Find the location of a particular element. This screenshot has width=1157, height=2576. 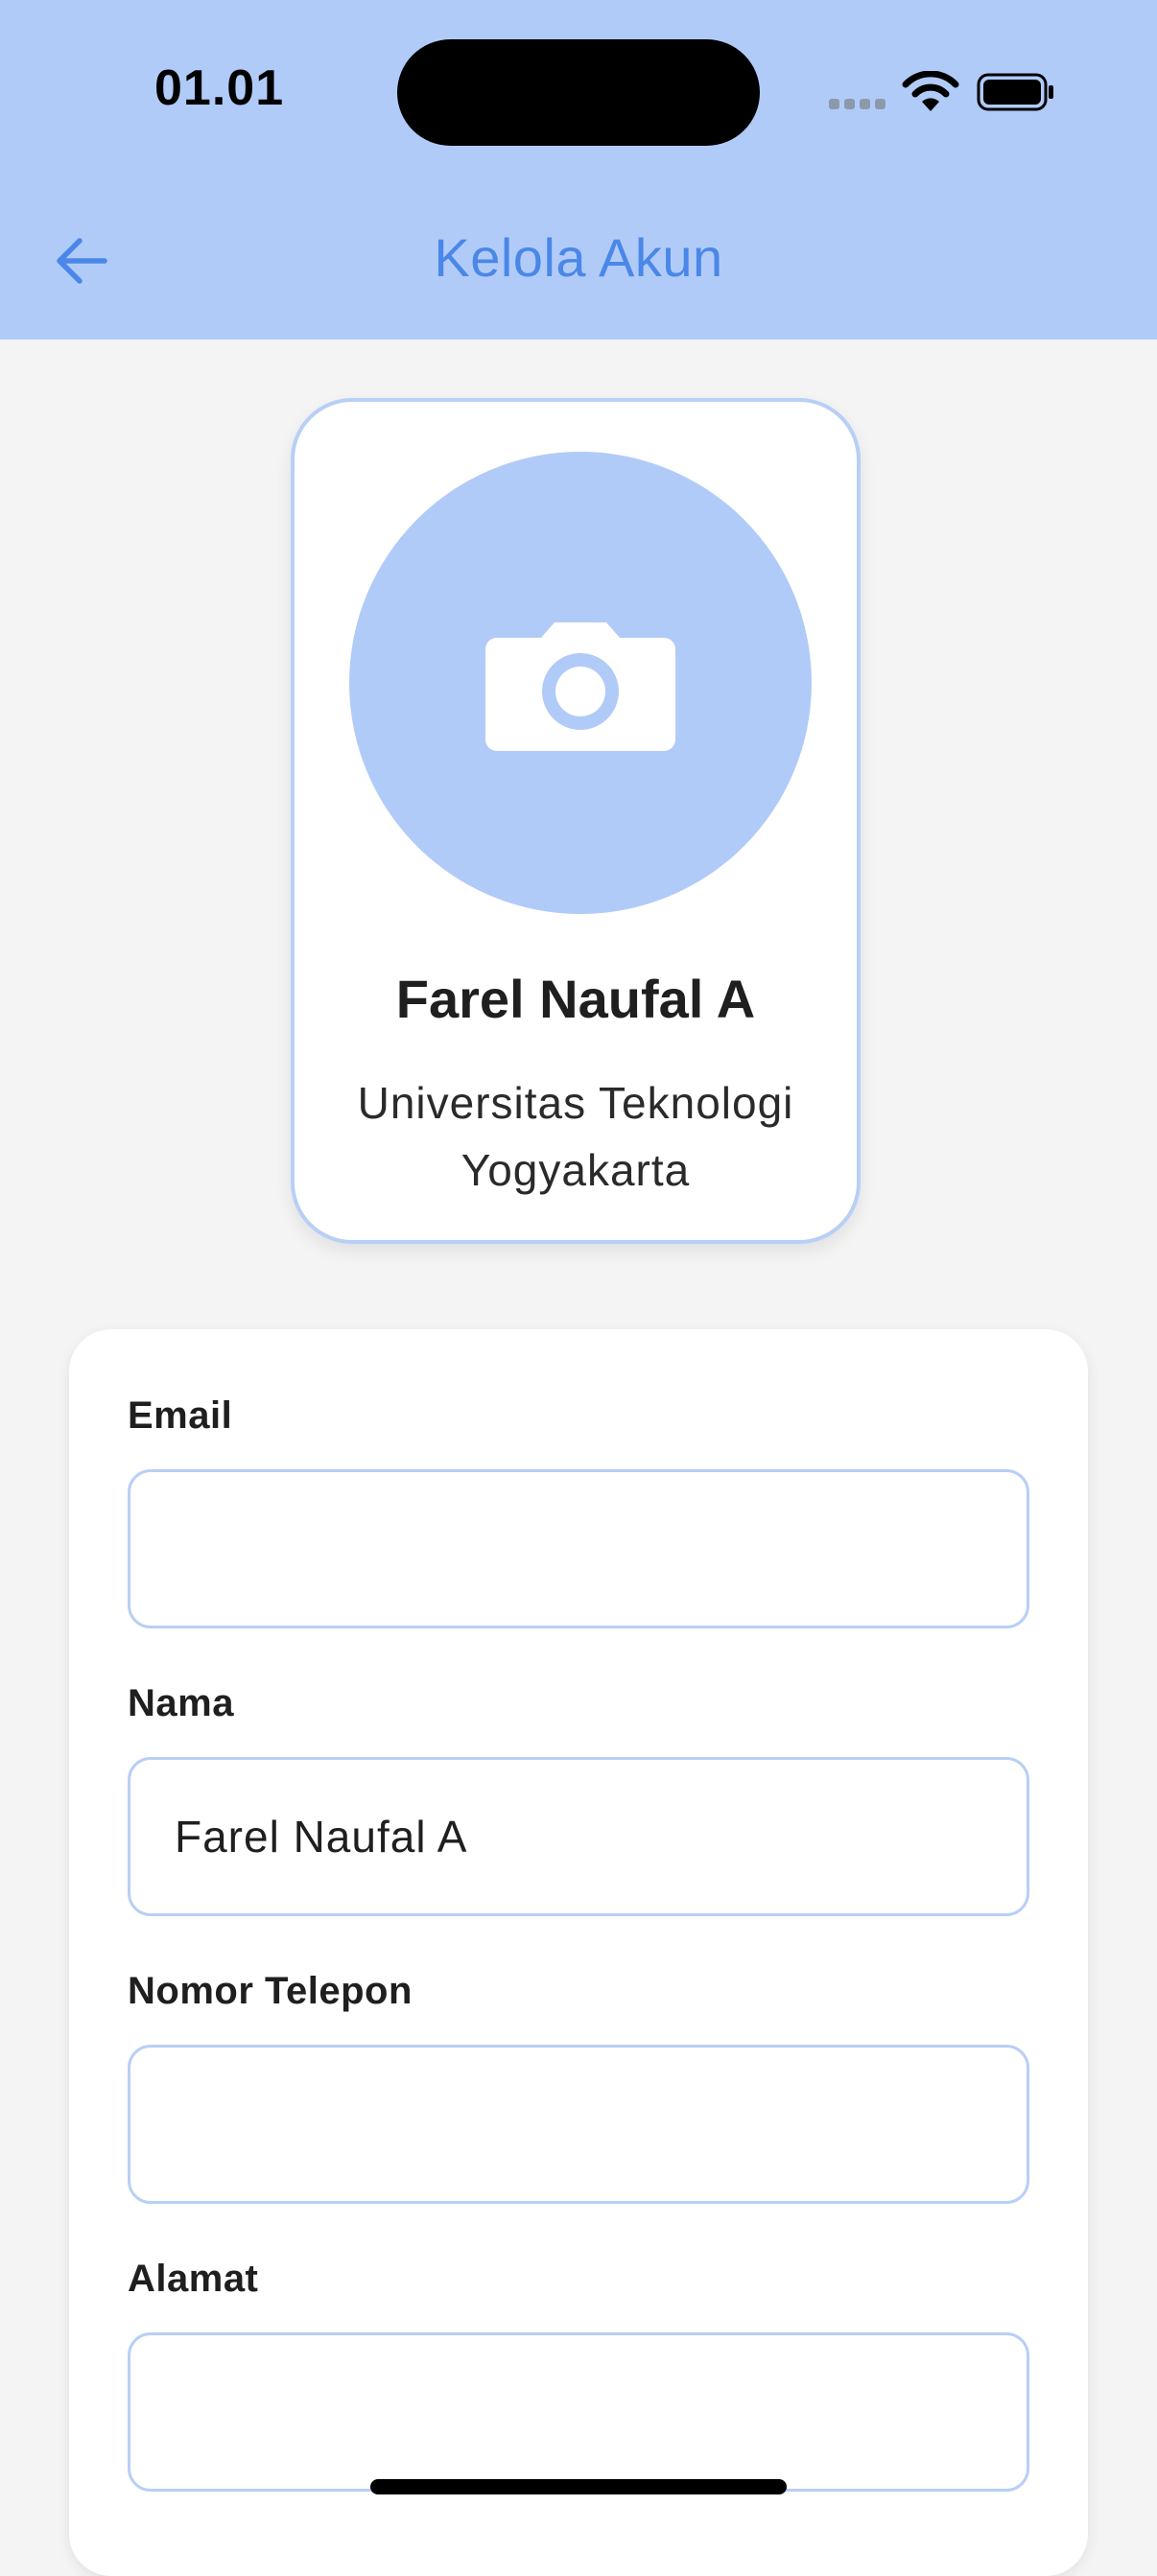

wifi-icon is located at coordinates (930, 91).